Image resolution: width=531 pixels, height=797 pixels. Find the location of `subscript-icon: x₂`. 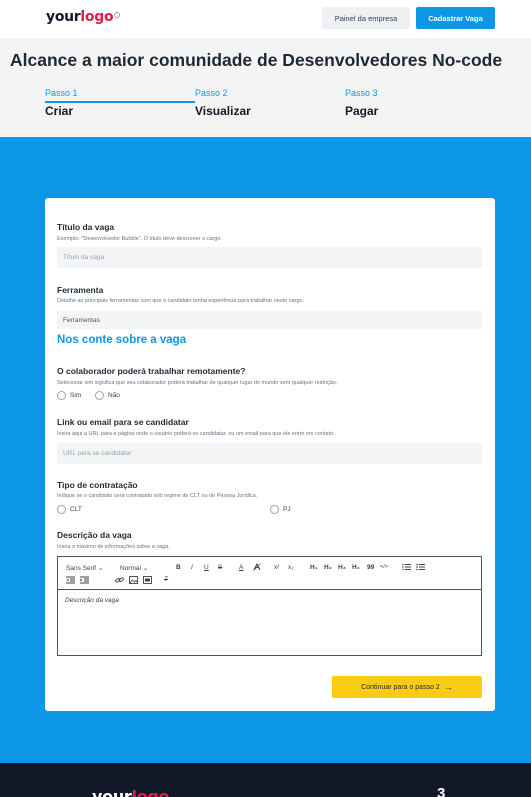

subscript-icon: x₂ is located at coordinates (291, 567).